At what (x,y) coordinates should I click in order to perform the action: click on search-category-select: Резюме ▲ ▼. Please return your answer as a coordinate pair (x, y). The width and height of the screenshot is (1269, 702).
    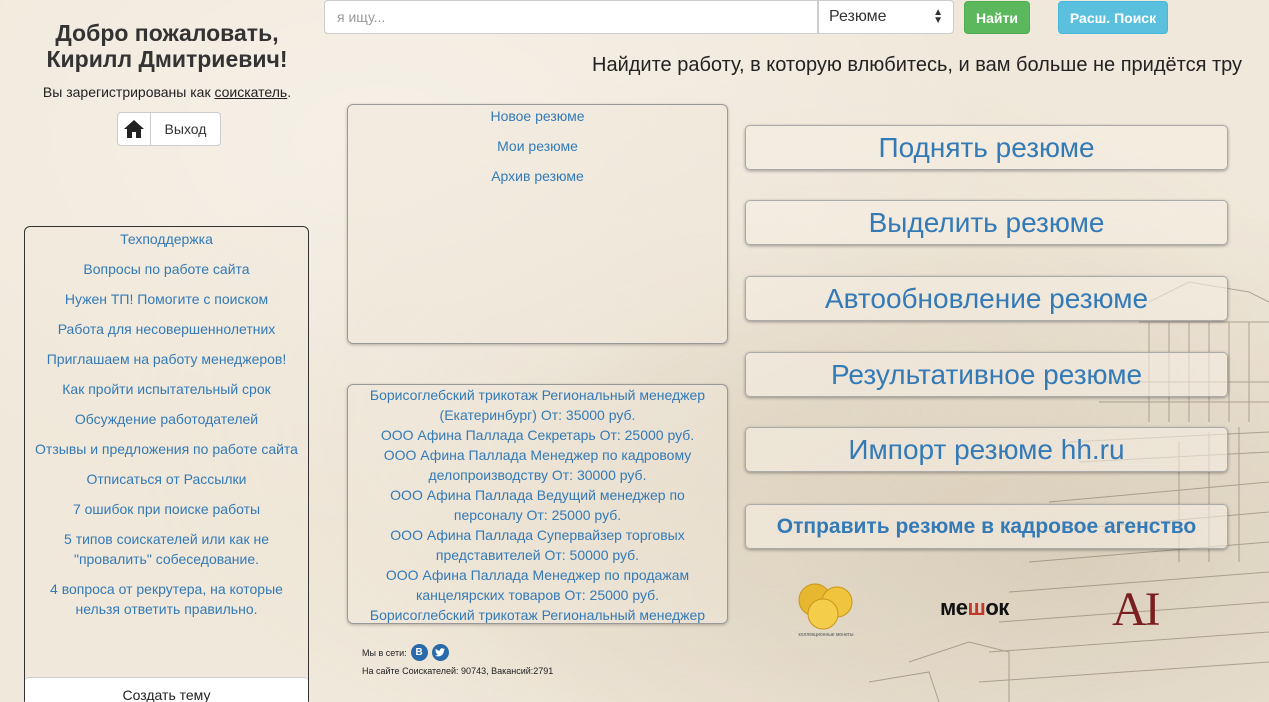
    Looking at the image, I should click on (886, 17).